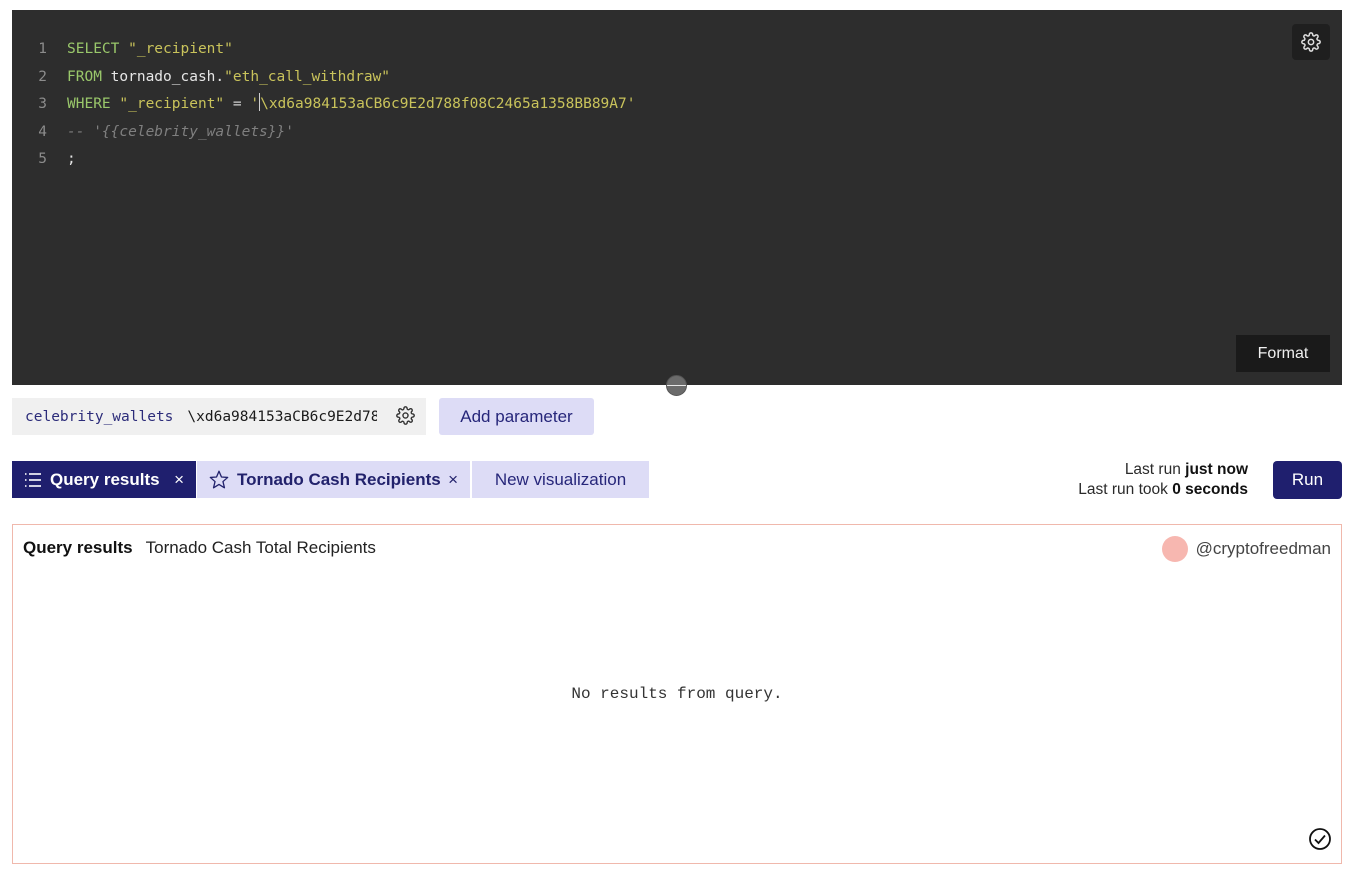 The width and height of the screenshot is (1358, 878). I want to click on tab-label: New visualization, so click(560, 479).